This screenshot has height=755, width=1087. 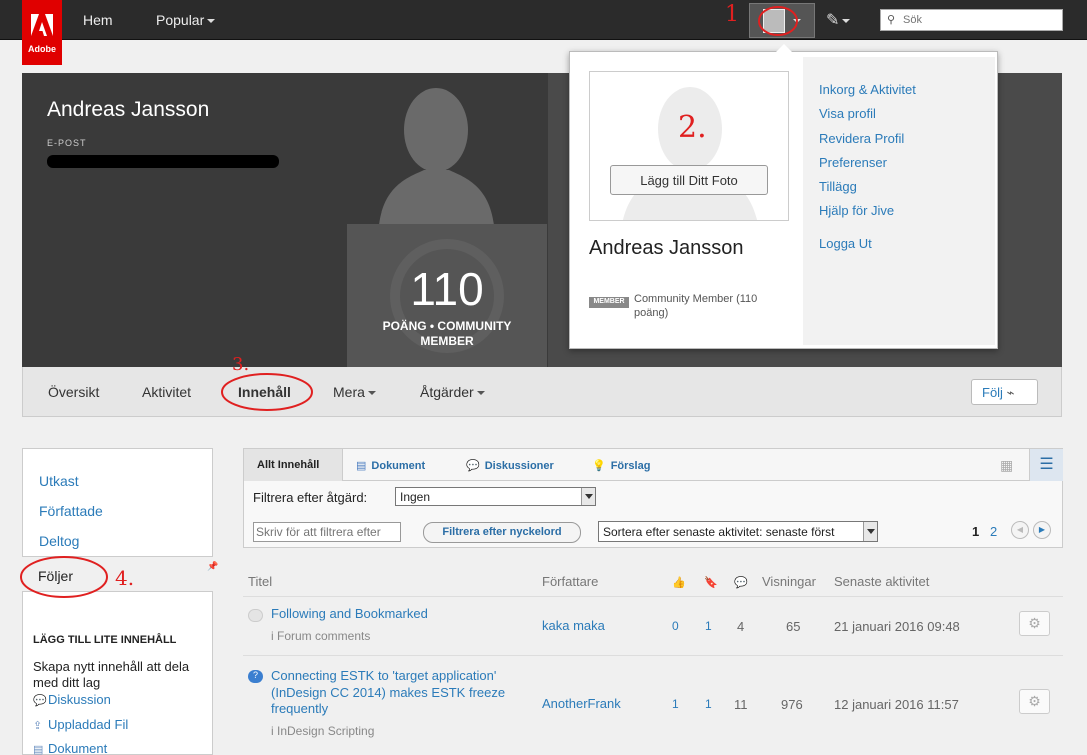 I want to click on nav-popular-menu: Popular, so click(x=186, y=20).